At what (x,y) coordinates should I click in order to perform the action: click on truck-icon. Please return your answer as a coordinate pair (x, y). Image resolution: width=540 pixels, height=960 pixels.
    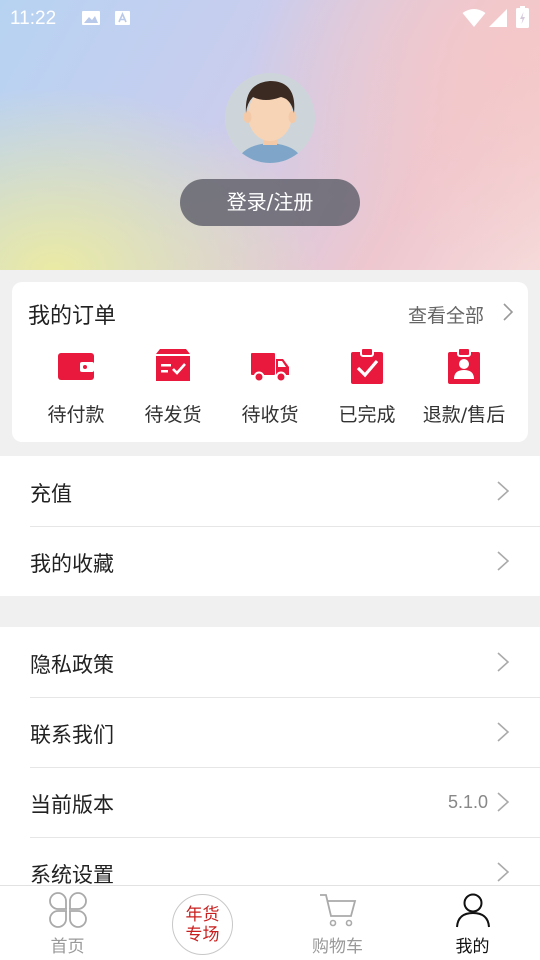
    Looking at the image, I should click on (270, 368).